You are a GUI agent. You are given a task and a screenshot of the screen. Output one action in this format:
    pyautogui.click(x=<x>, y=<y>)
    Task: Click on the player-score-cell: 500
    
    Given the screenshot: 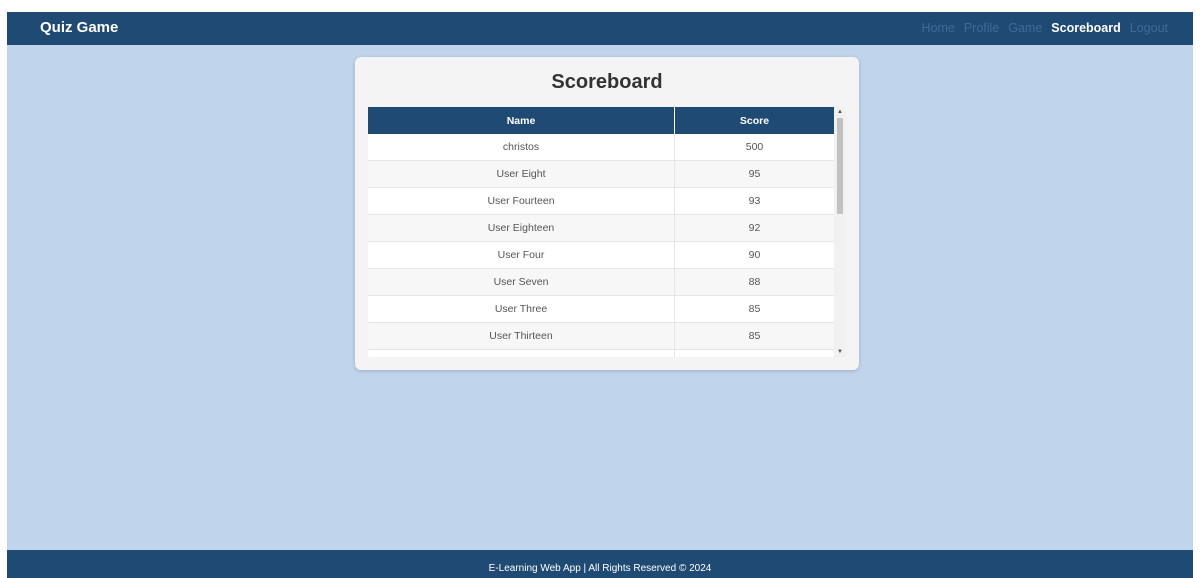 What is the action you would take?
    pyautogui.click(x=754, y=147)
    